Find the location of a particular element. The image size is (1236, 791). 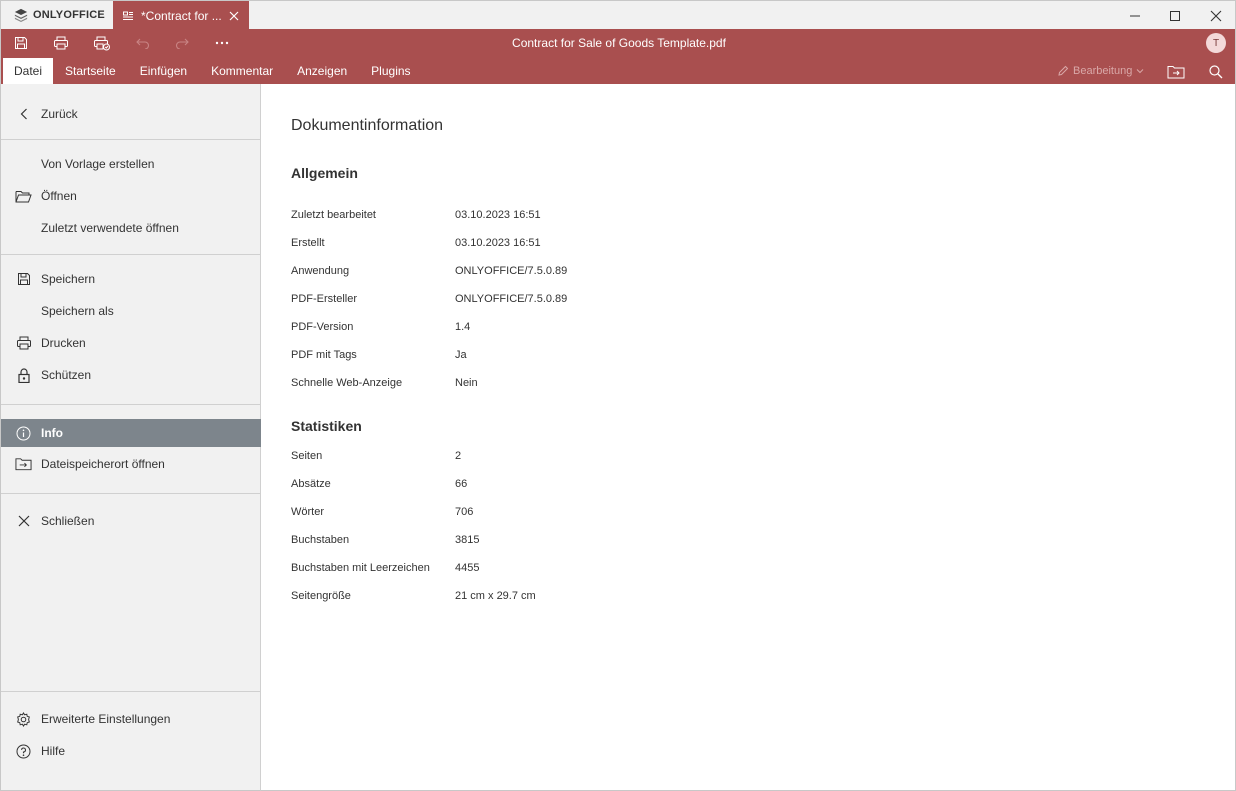

section-general-title: Allgemein is located at coordinates (324, 173).